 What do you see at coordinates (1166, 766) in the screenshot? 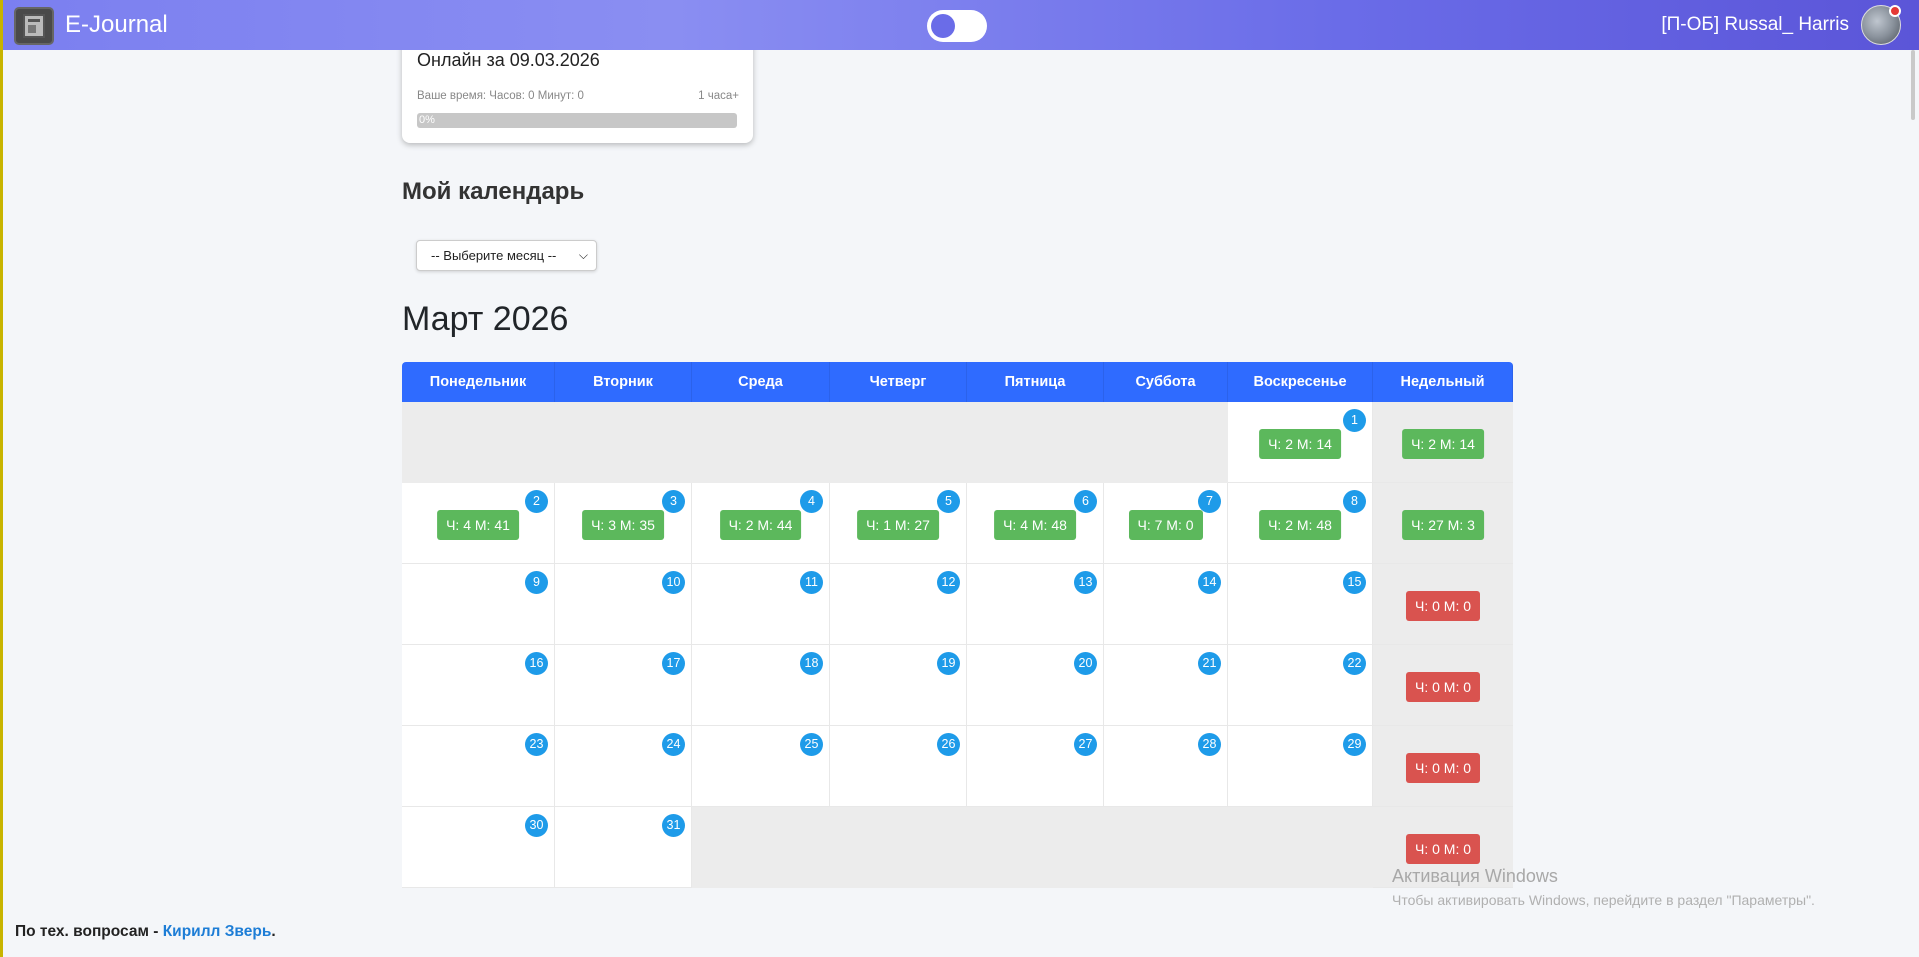
I see `calendar-day-cell: 28` at bounding box center [1166, 766].